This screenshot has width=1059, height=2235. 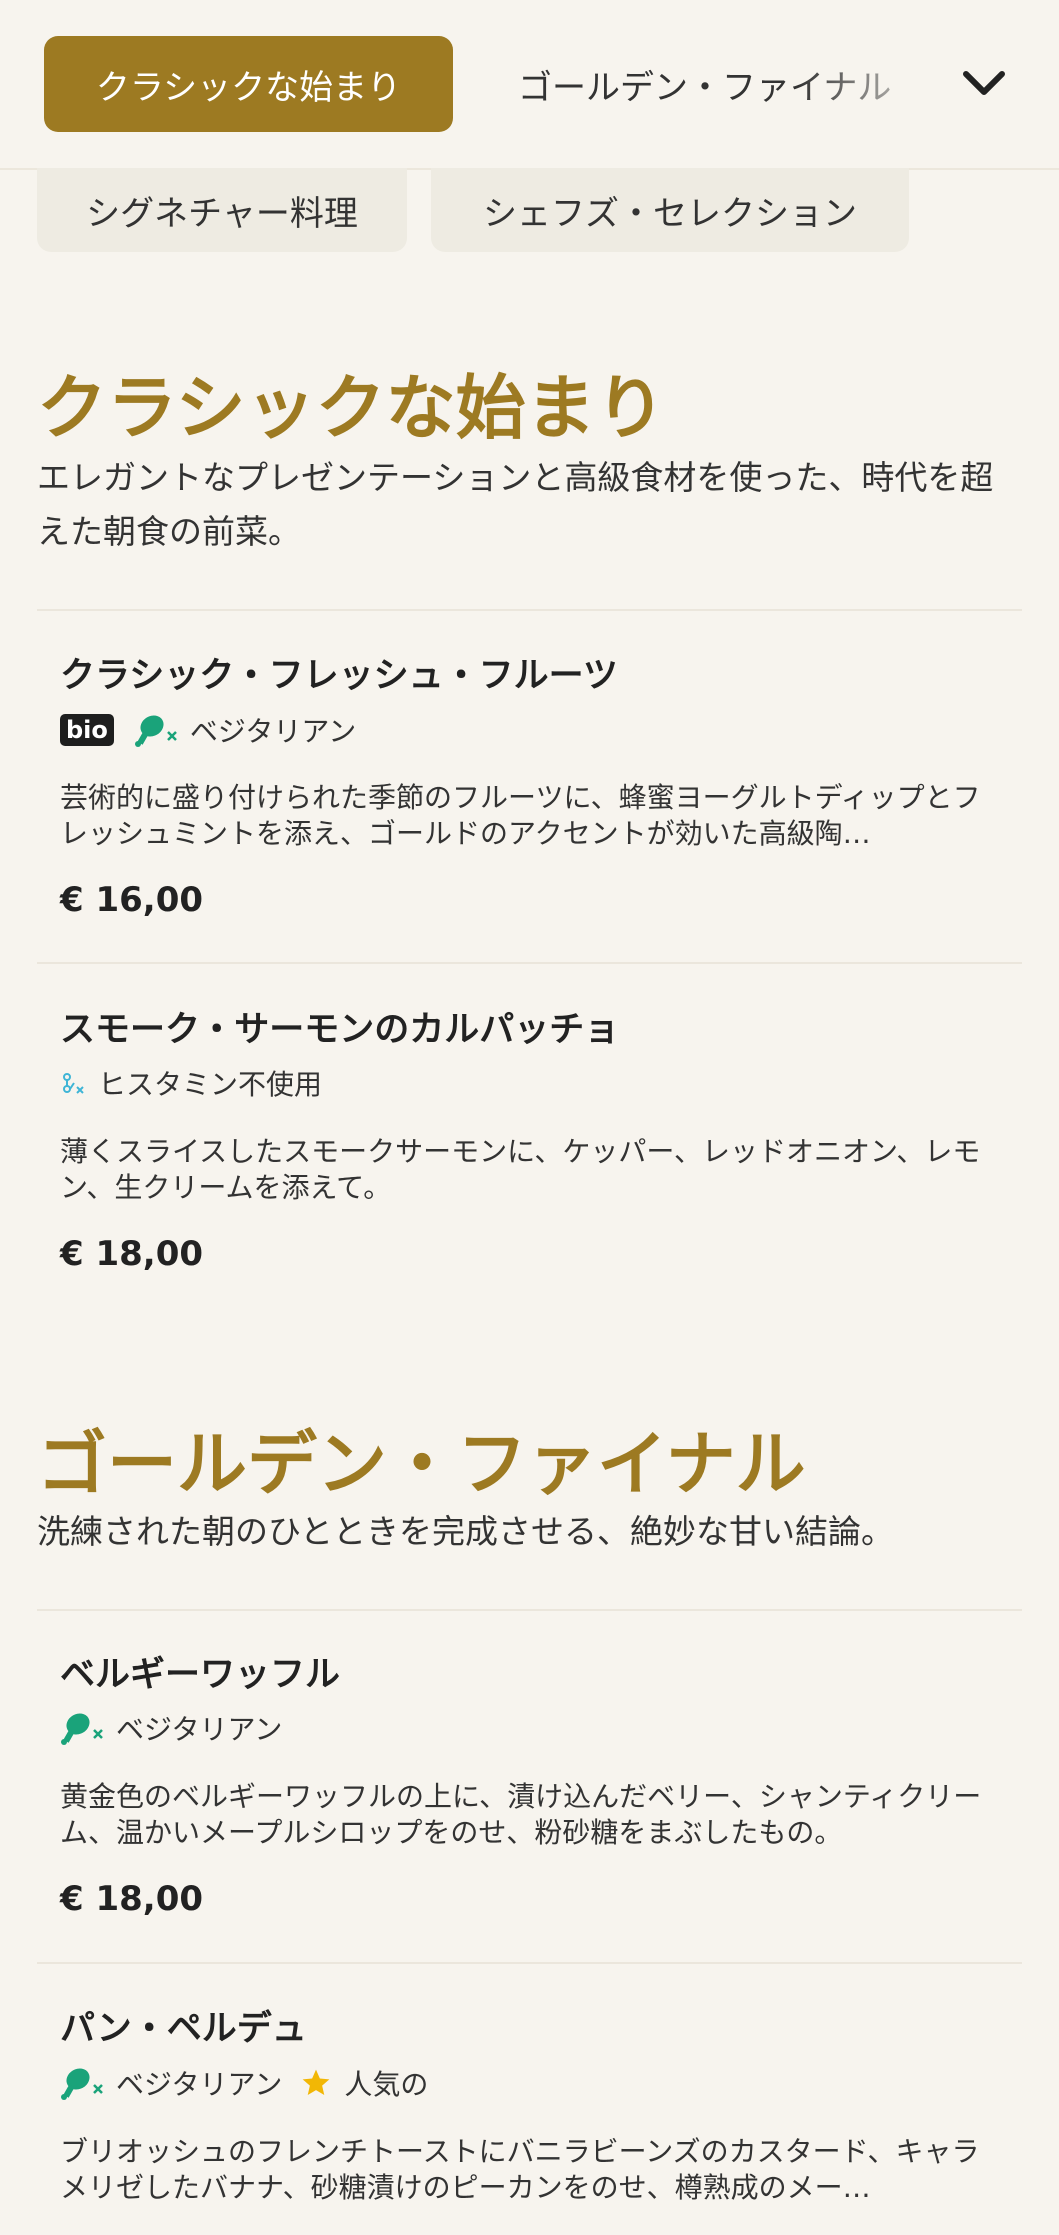 I want to click on star-icon, so click(x=316, y=2082).